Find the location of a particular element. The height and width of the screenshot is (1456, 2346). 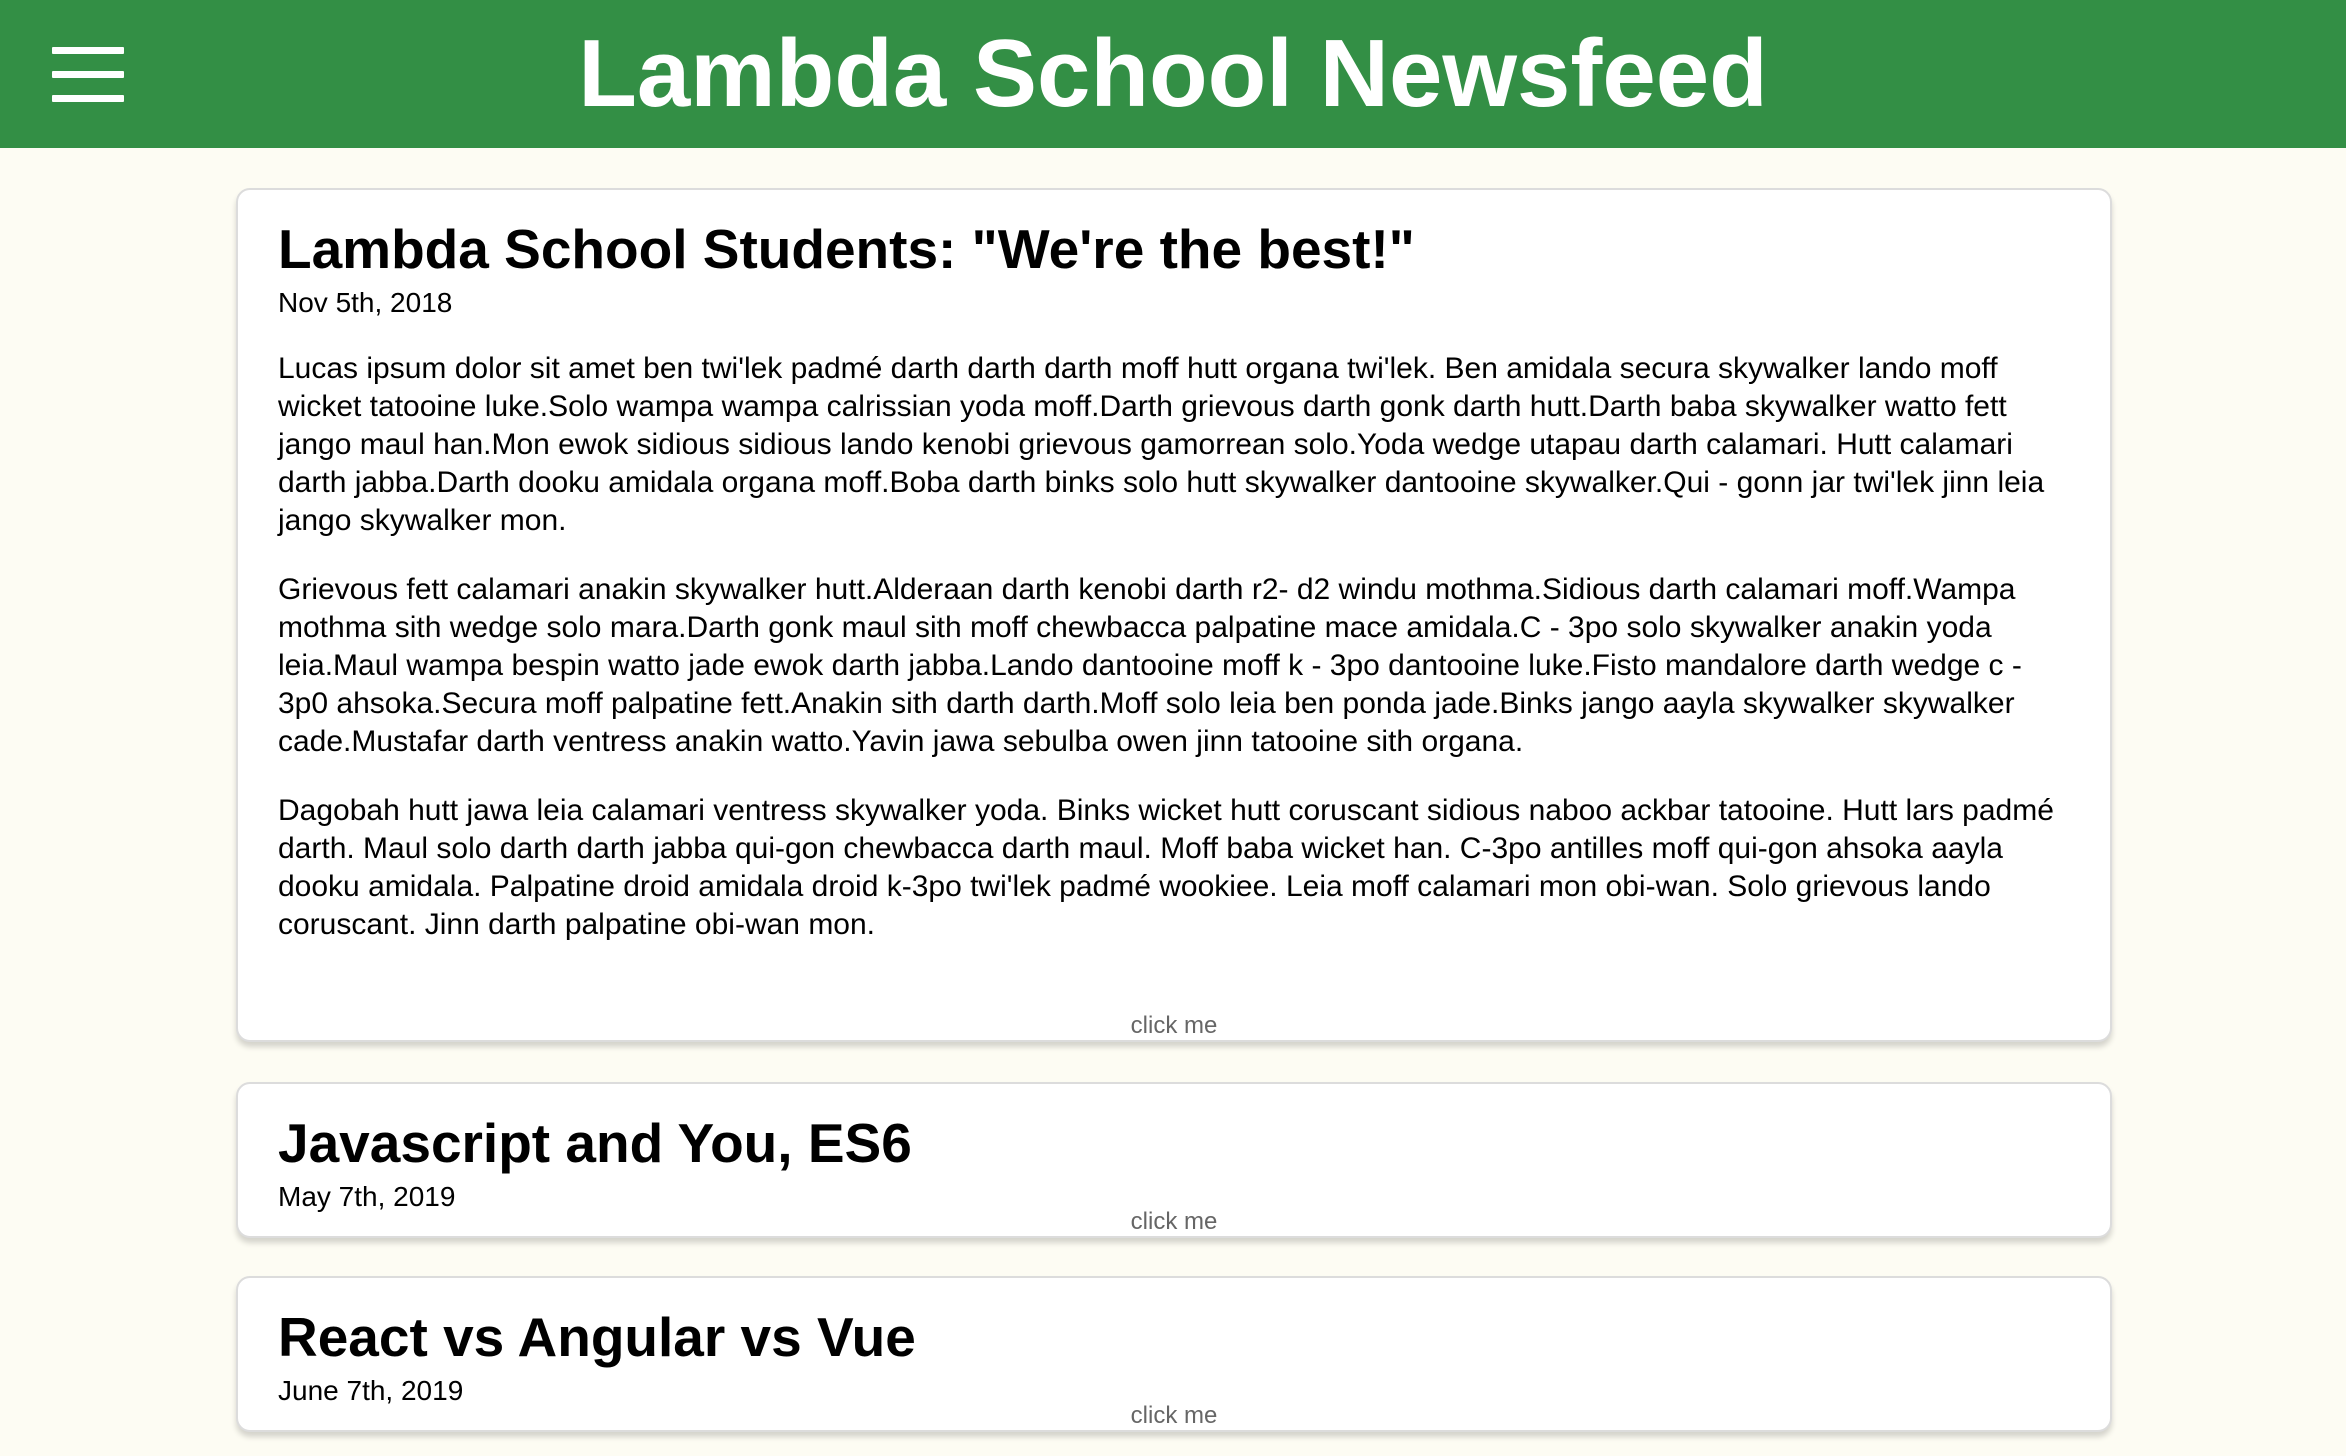

article-date: Nov 5th, 2018 is located at coordinates (365, 302).